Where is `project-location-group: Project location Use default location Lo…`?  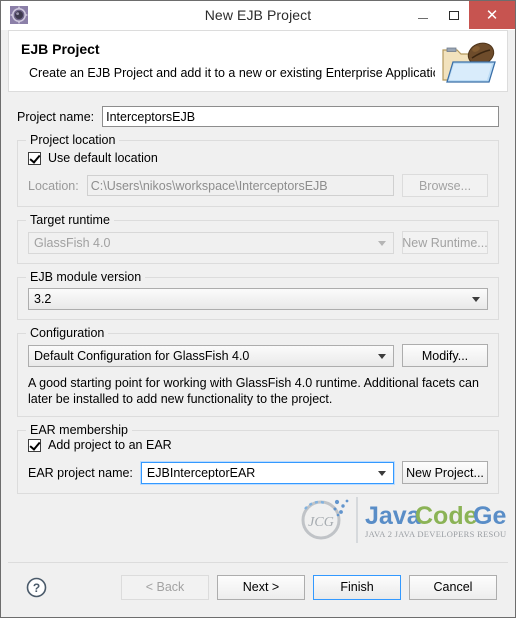 project-location-group: Project location Use default location Lo… is located at coordinates (258, 170).